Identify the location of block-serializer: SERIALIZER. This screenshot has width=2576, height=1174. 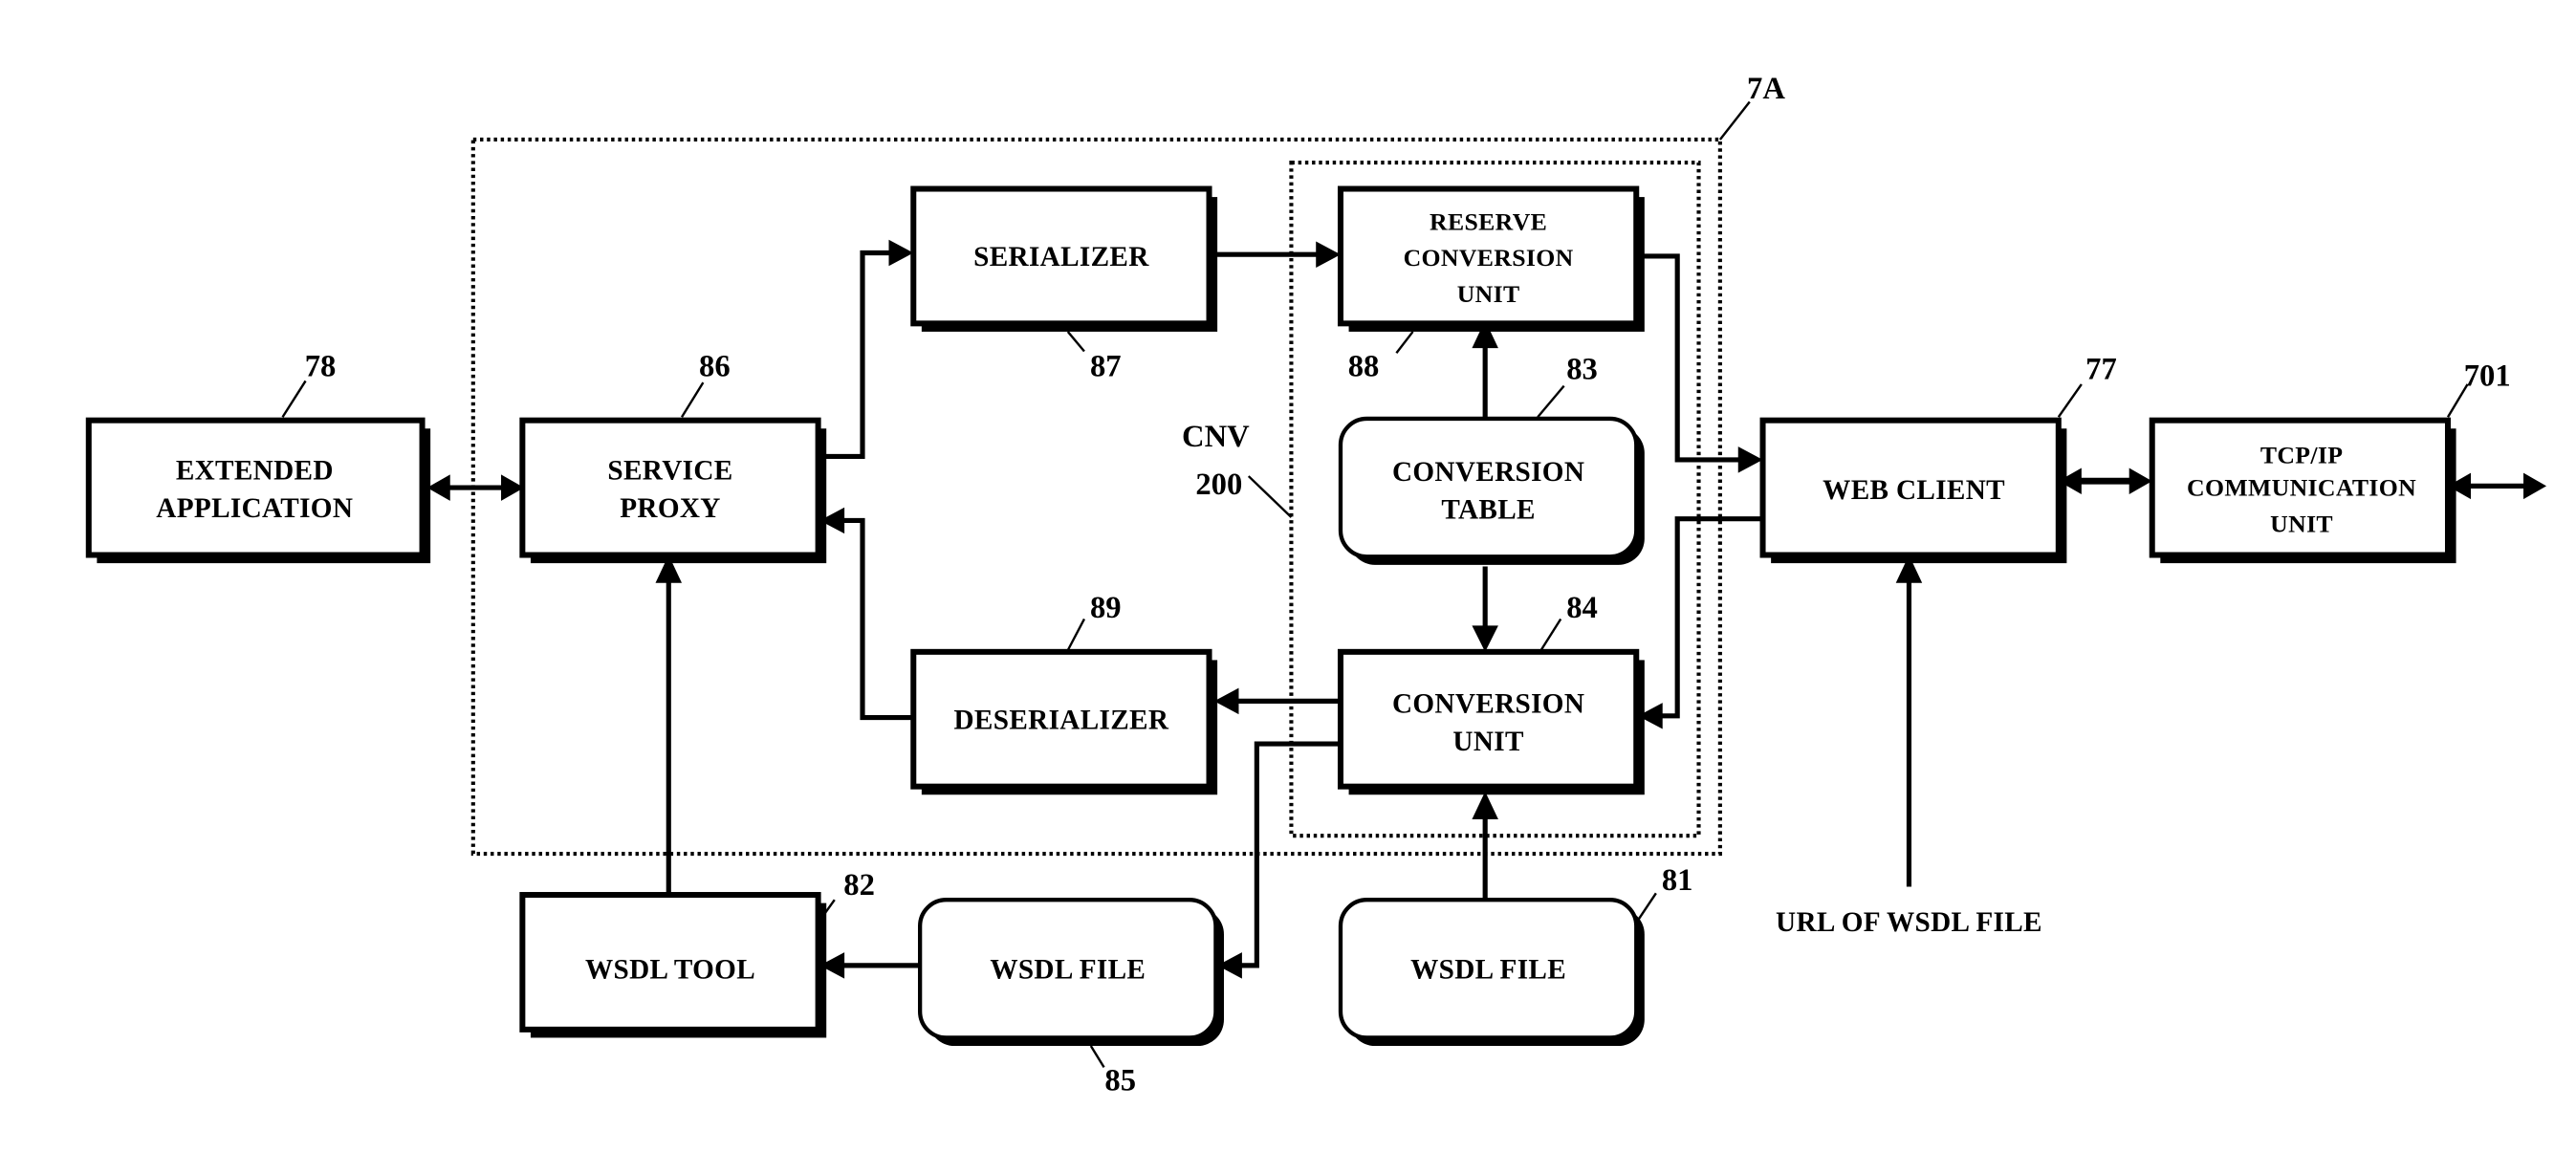
(1064, 258).